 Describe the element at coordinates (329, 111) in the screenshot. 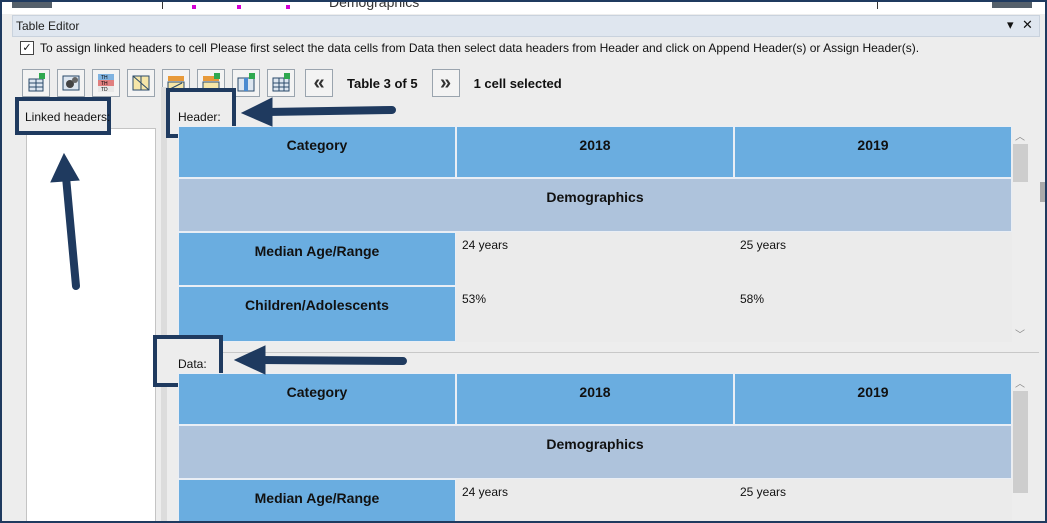

I see `arrow-to-header-label` at that location.